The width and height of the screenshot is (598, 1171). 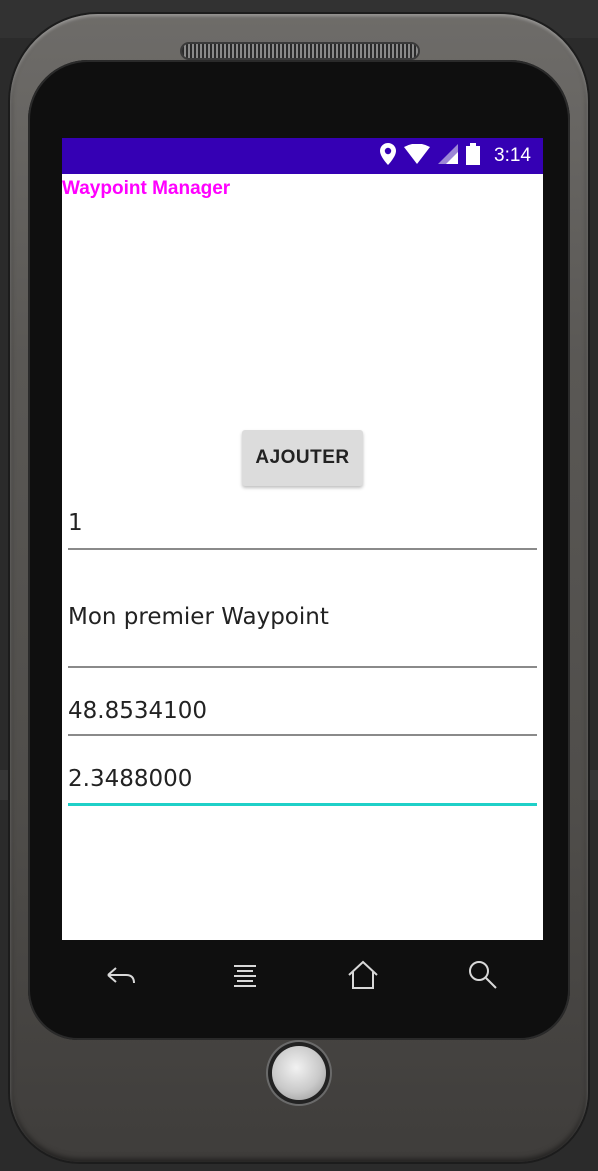 What do you see at coordinates (198, 617) in the screenshot?
I see `name-field-value: Mon premier Waypoint` at bounding box center [198, 617].